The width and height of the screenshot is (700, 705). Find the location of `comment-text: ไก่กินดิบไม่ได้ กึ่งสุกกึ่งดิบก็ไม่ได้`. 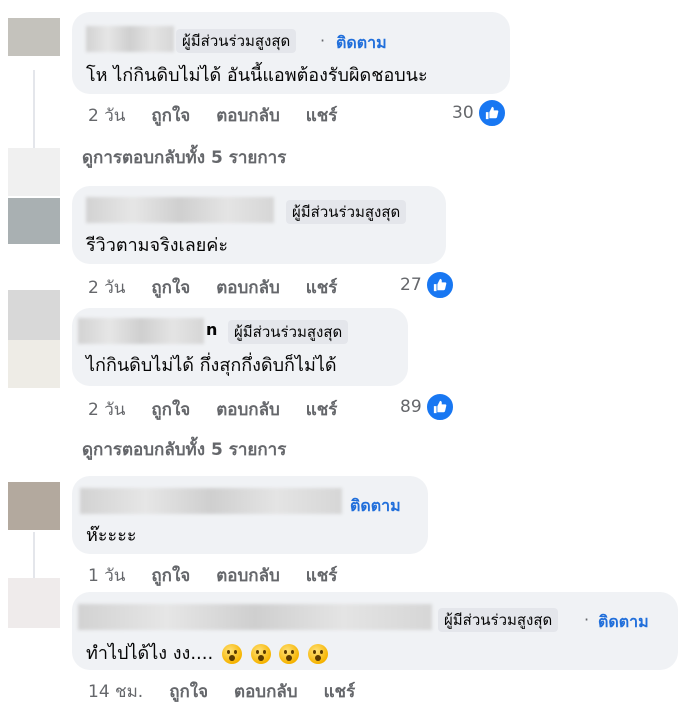

comment-text: ไก่กินดิบไม่ได้ กึ่งสุกกึ่งดิบก็ไม่ได้ is located at coordinates (211, 365).